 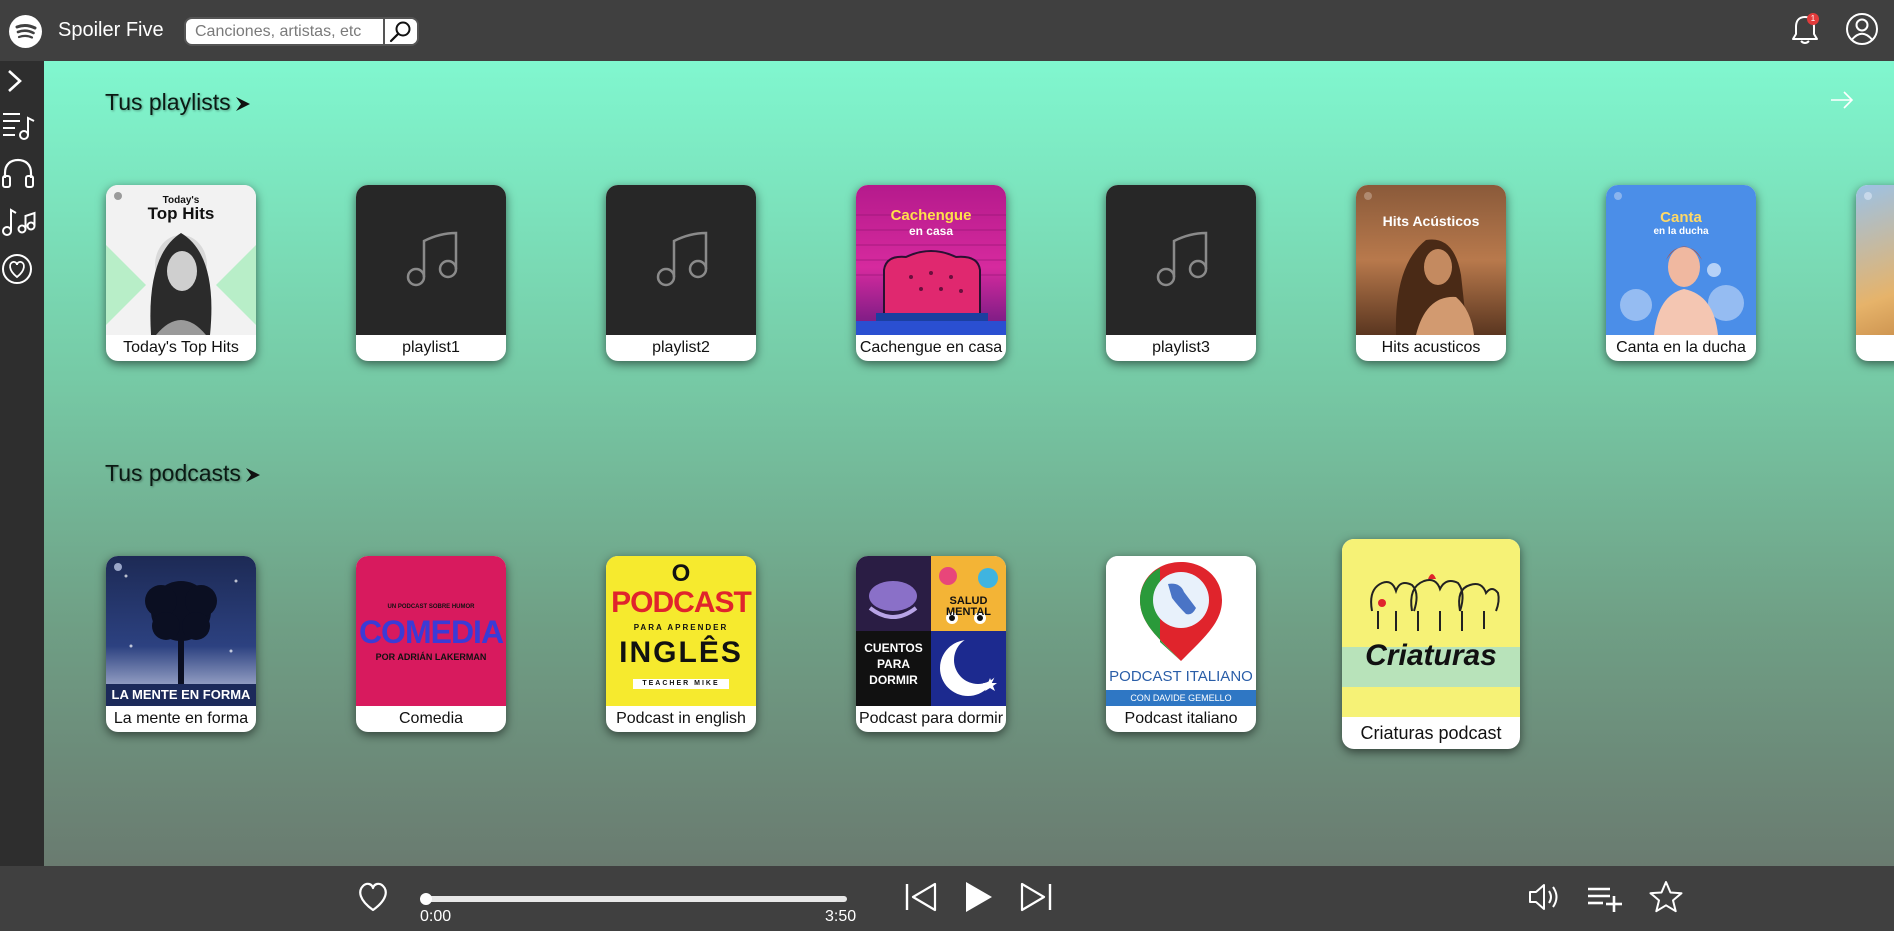 I want to click on podcast-label: Criaturas podcast, so click(x=1431, y=733).